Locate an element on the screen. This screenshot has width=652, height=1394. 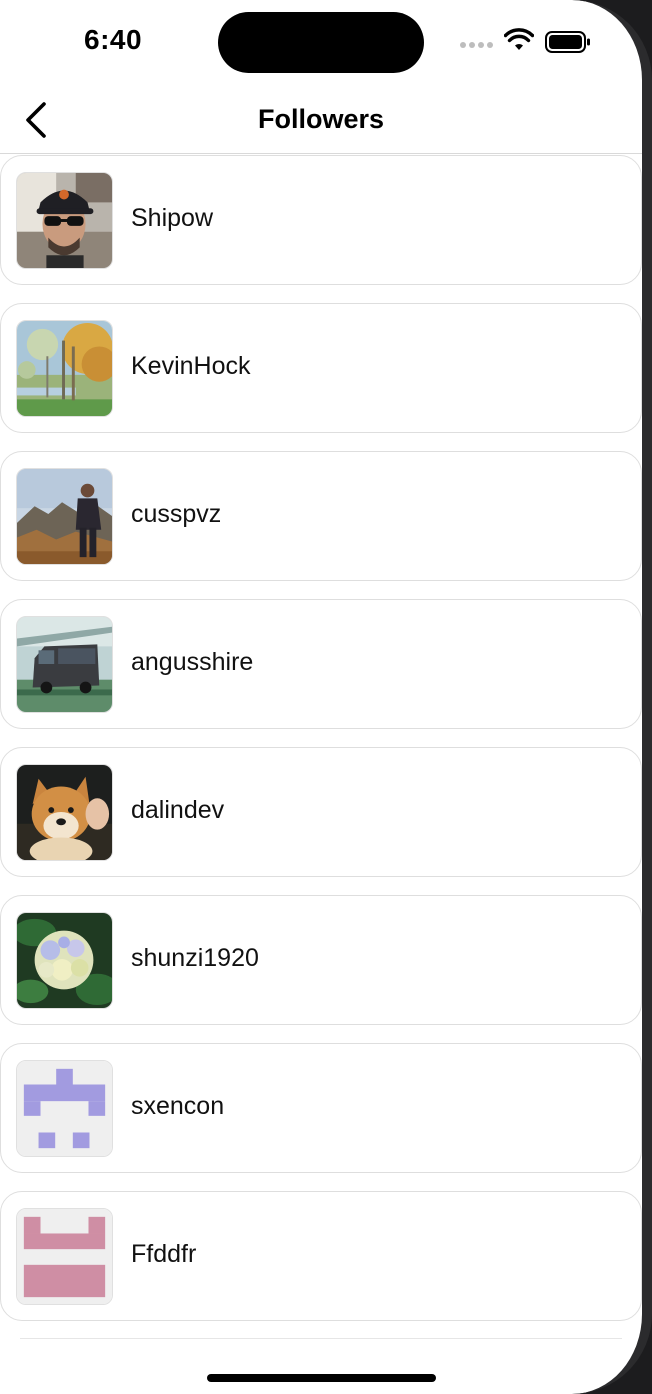
status-bar: 6:40 is located at coordinates (321, 43).